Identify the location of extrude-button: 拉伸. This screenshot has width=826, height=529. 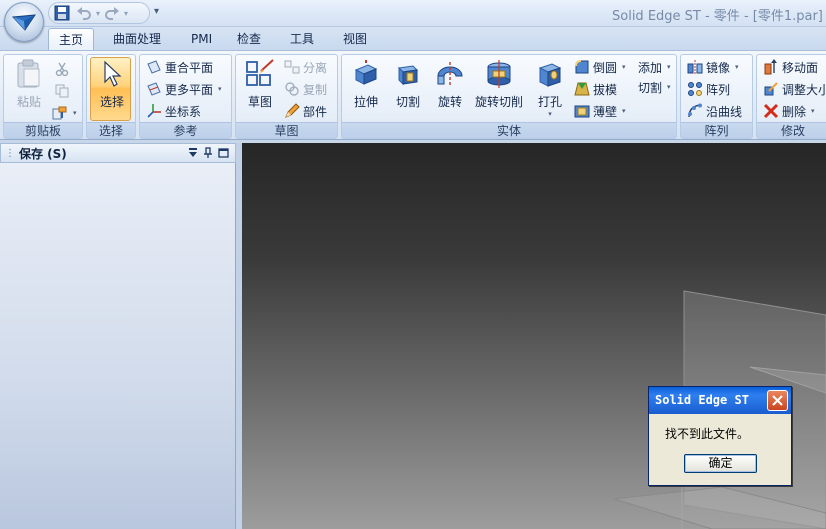
(366, 84).